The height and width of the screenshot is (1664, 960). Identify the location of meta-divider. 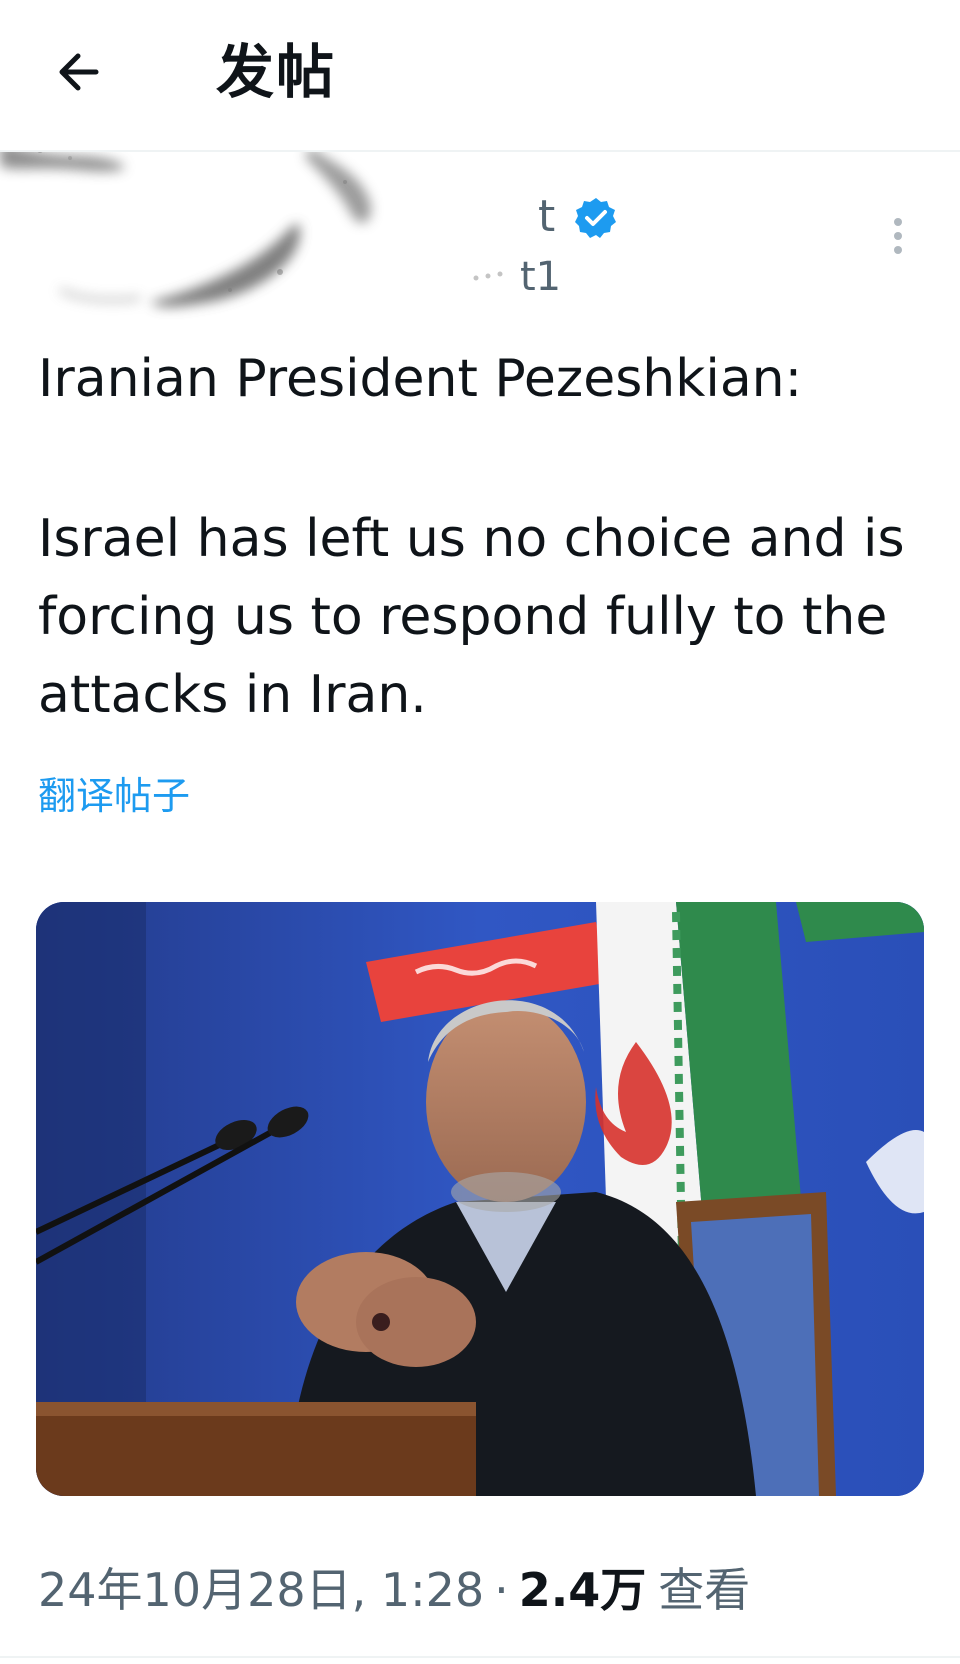
(480, 1657).